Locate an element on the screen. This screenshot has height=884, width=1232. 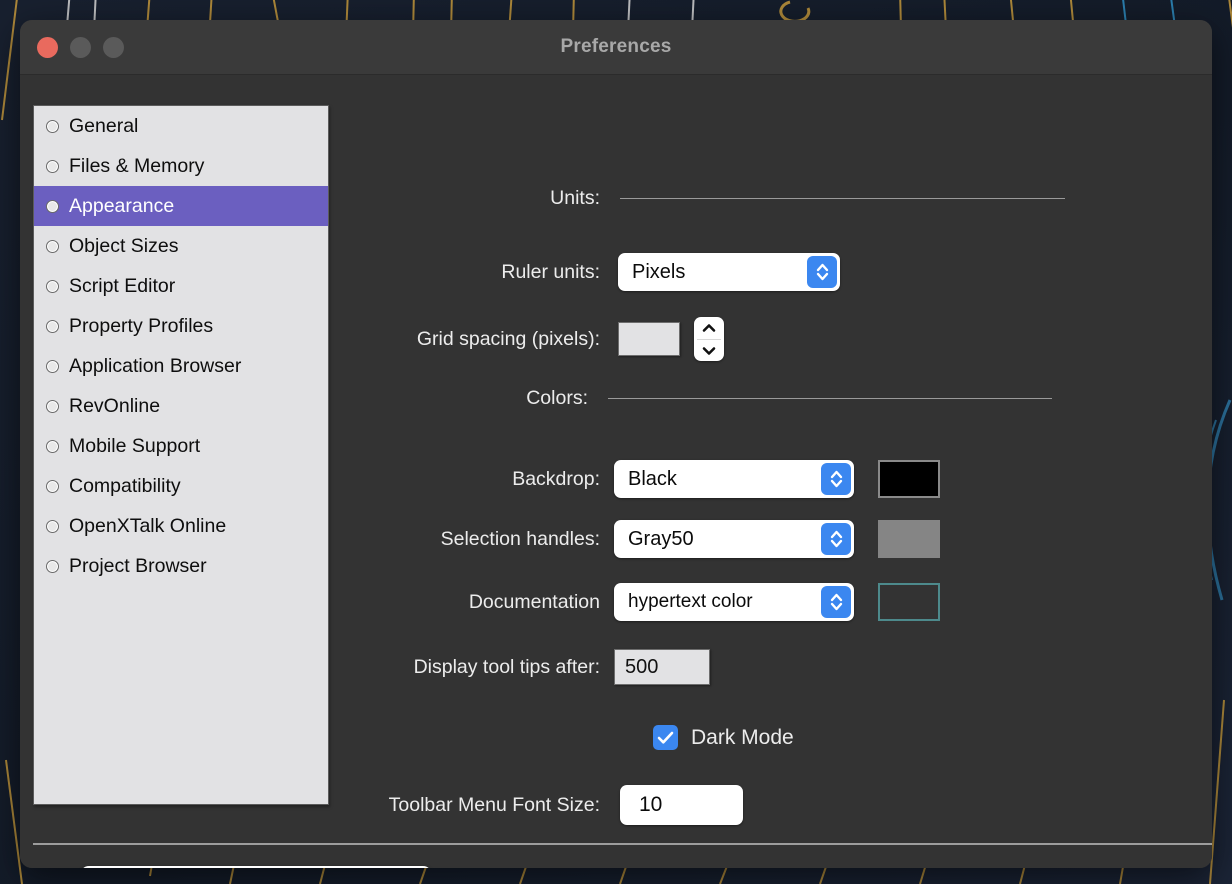
grid-spacing-row: Grid spacing (pixels): is located at coordinates (532, 339).